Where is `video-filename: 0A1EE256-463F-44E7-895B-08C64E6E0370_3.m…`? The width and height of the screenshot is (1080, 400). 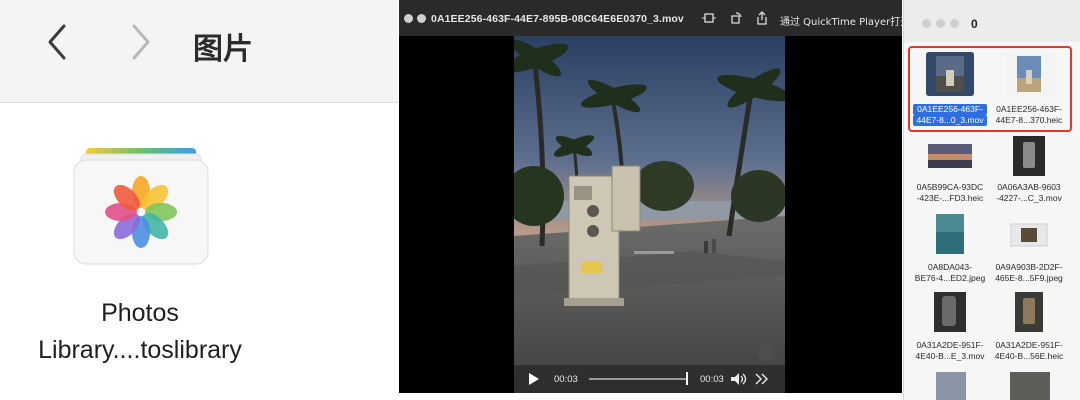 video-filename: 0A1EE256-463F-44E7-895B-08C64E6E0370_3.m… is located at coordinates (557, 19).